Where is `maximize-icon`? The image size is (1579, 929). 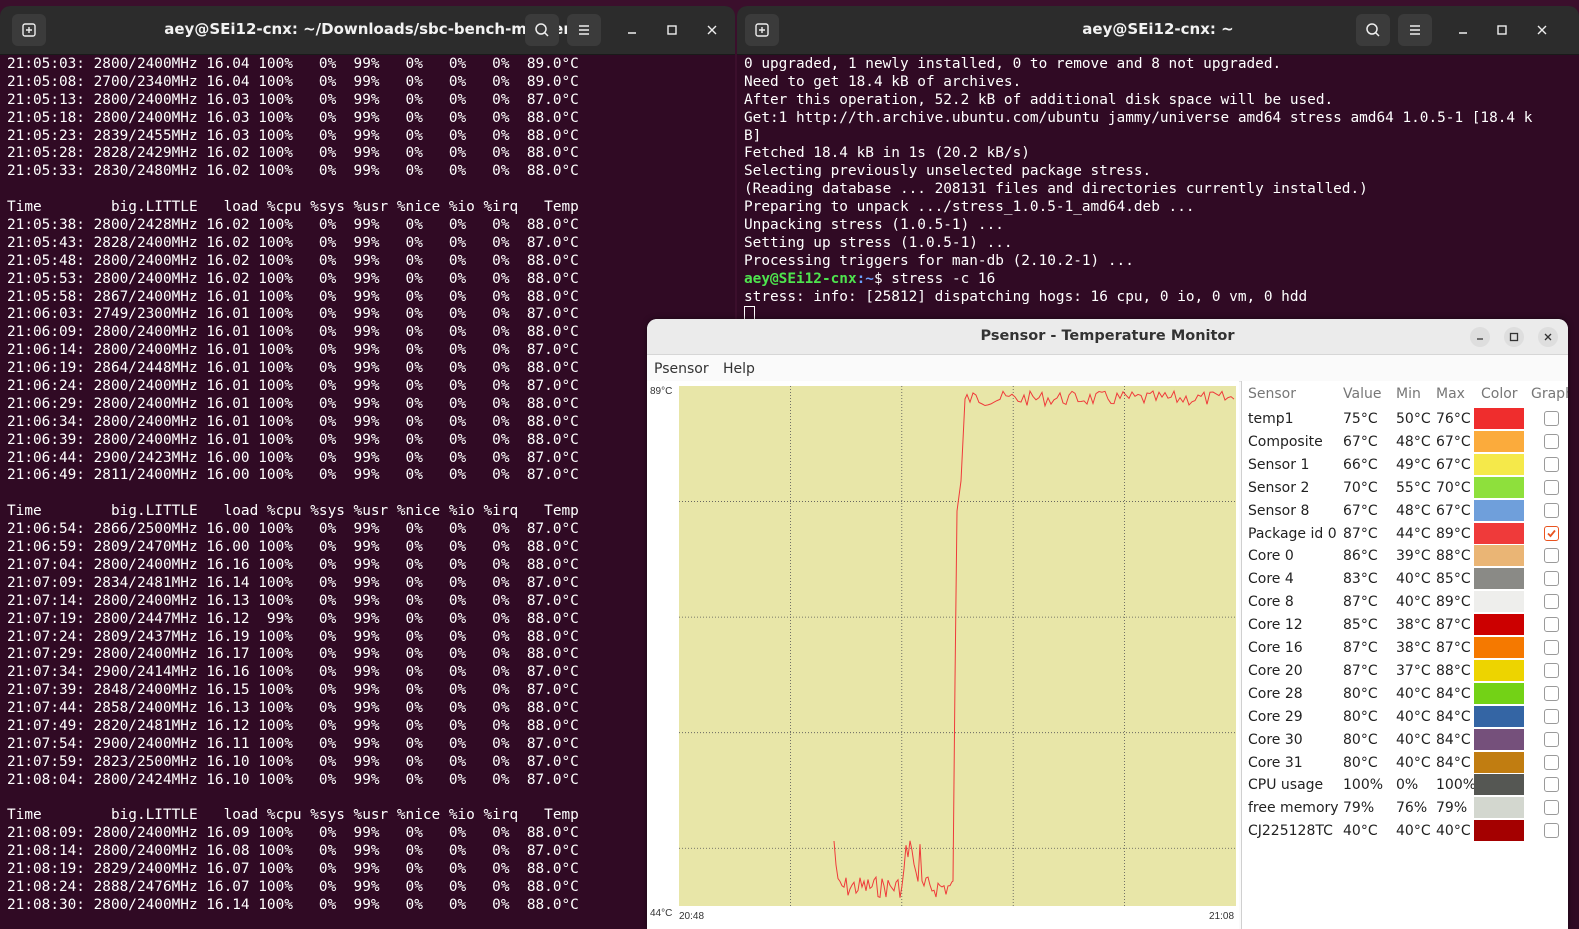 maximize-icon is located at coordinates (1514, 337).